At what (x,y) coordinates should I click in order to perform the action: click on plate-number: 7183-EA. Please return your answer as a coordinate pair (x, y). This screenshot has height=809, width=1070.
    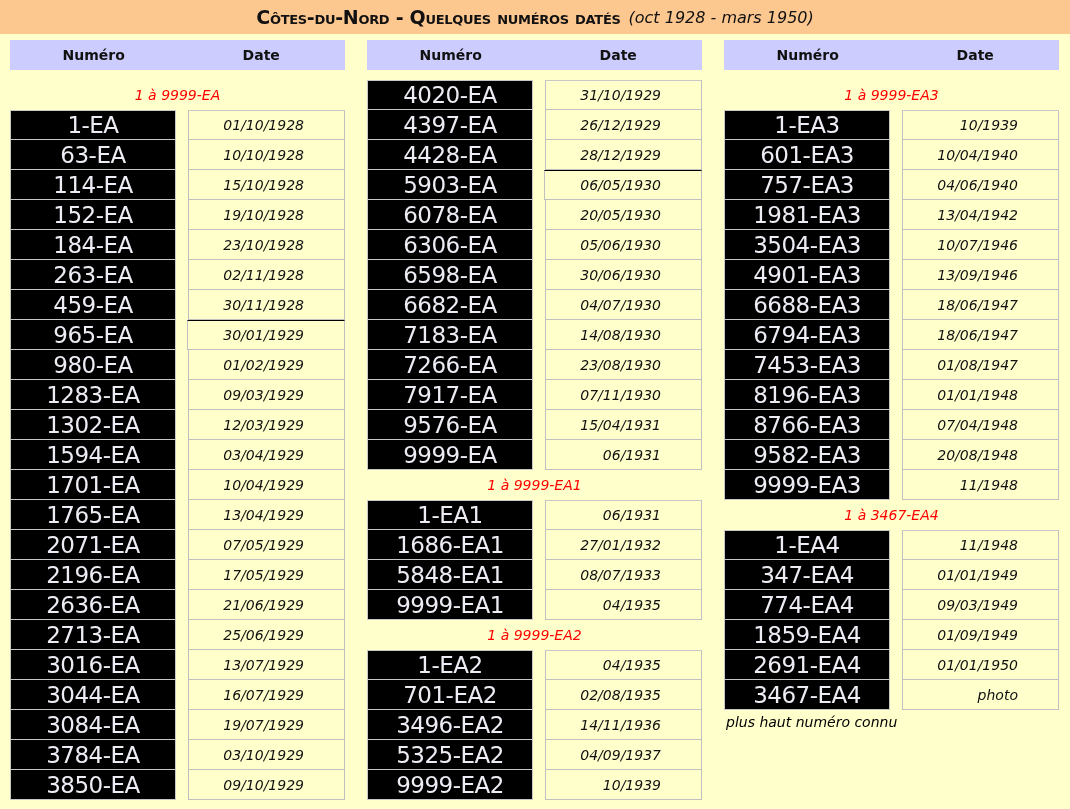
    Looking at the image, I should click on (450, 335).